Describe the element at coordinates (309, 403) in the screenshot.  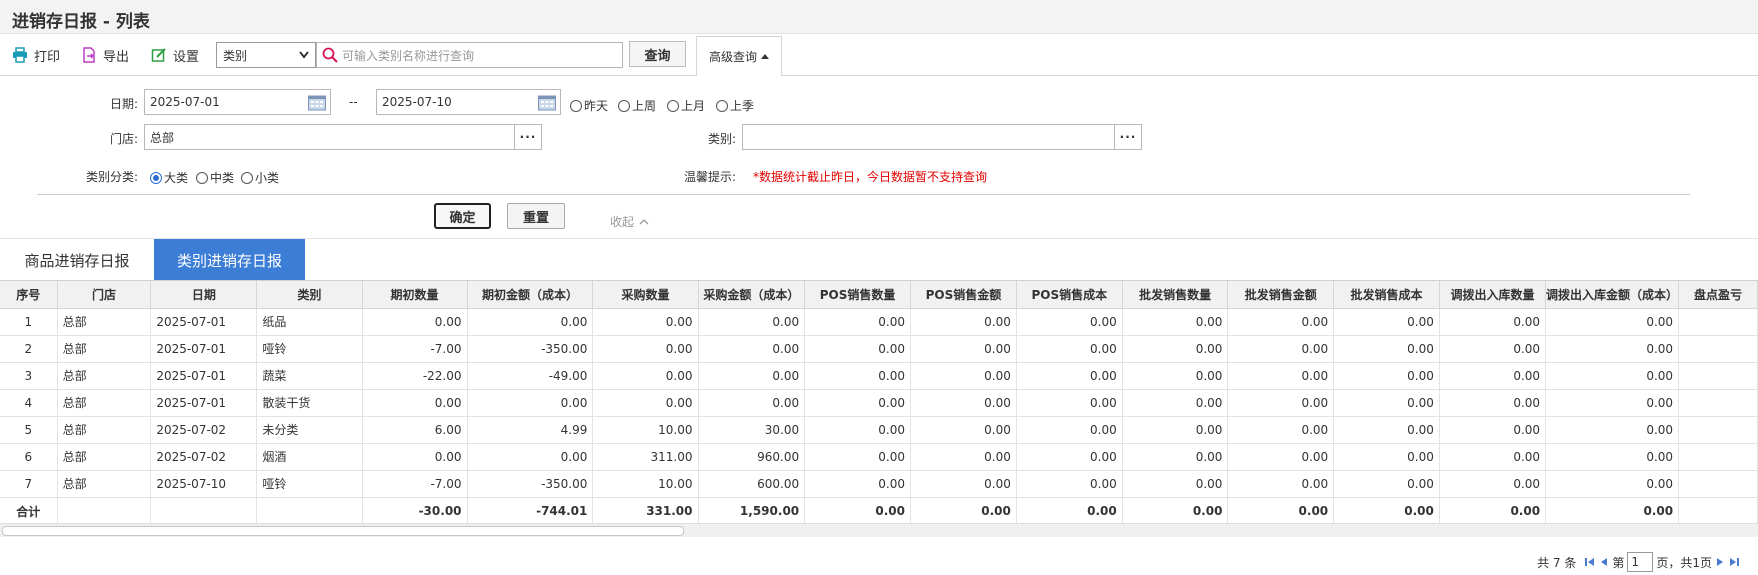
I see `cell-category: 散装干货` at that location.